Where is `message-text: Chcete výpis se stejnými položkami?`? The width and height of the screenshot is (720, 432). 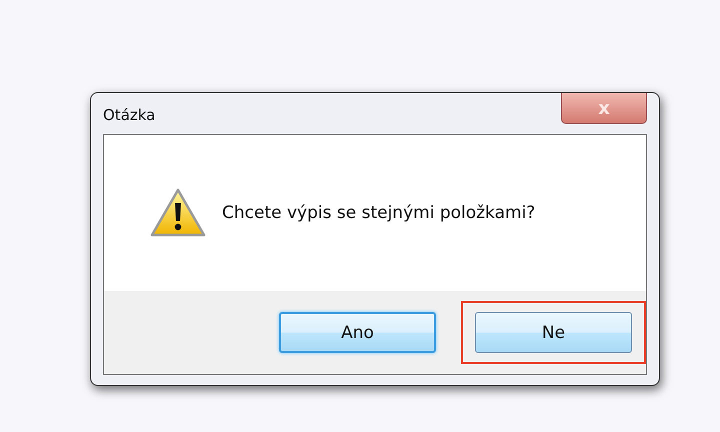
message-text: Chcete výpis se stejnými položkami? is located at coordinates (379, 213).